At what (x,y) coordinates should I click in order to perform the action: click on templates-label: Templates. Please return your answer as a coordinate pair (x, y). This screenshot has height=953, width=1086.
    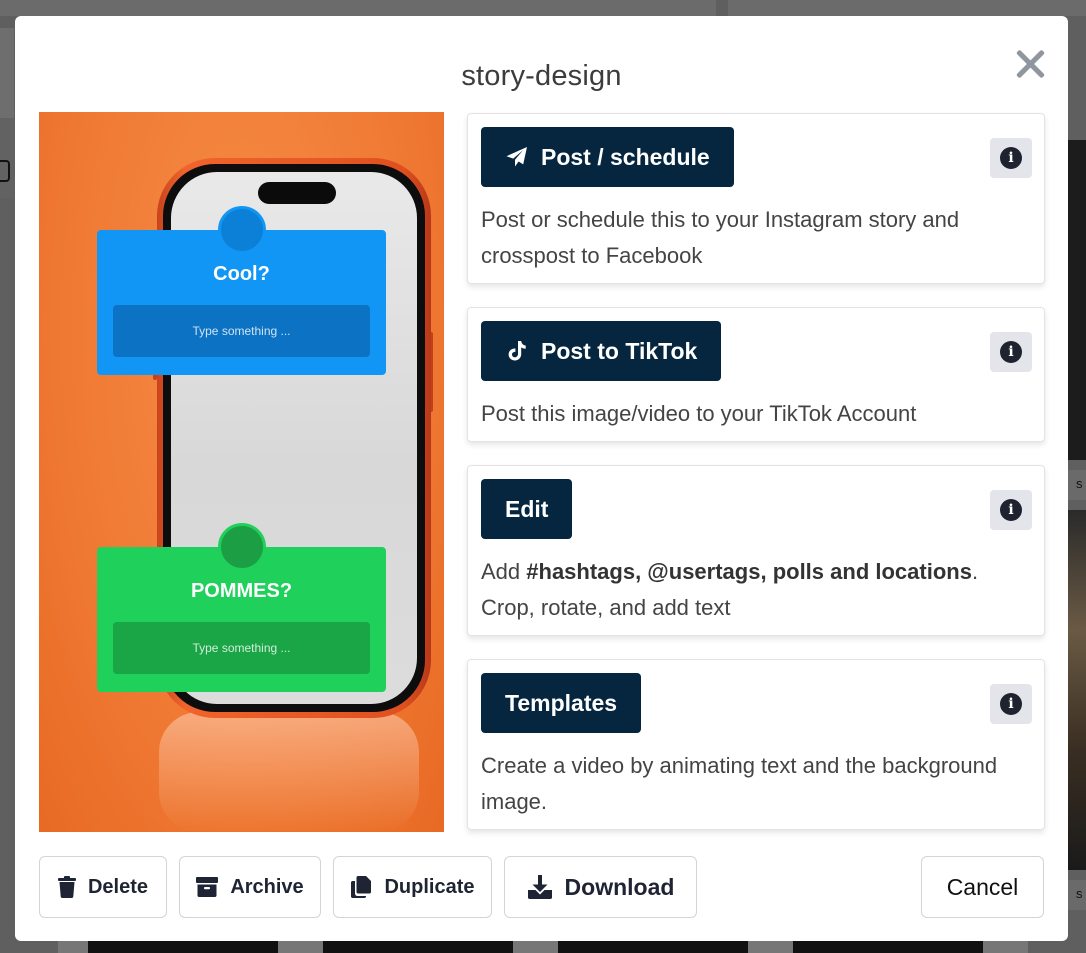
    Looking at the image, I should click on (561, 702).